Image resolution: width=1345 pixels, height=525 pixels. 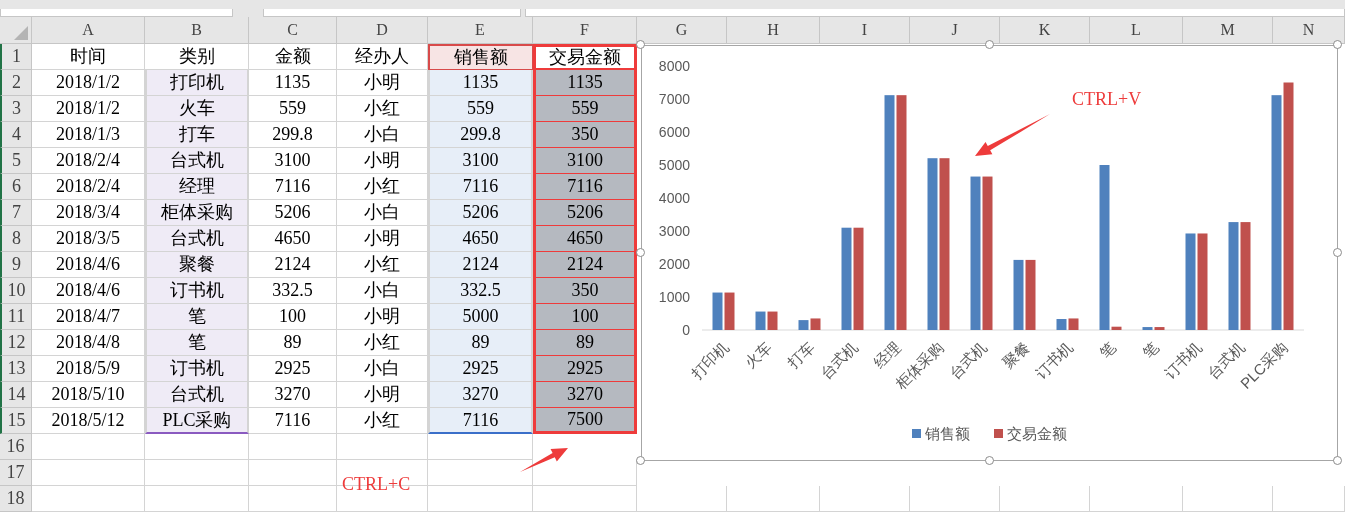 I want to click on column-heading: 金额, so click(x=293, y=57).